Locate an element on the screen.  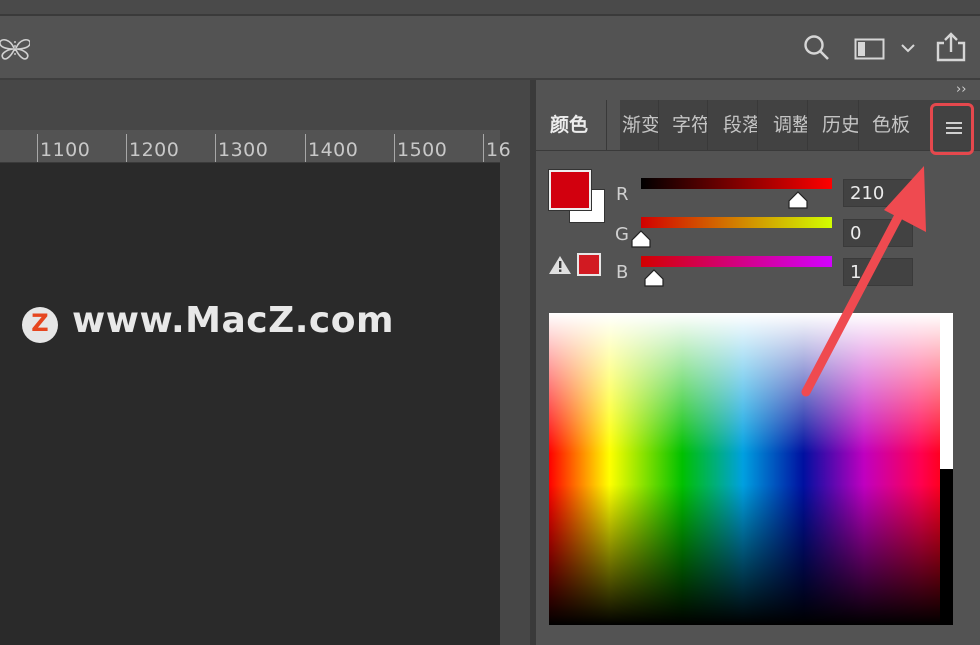
panel-bottom is located at coordinates (758, 635).